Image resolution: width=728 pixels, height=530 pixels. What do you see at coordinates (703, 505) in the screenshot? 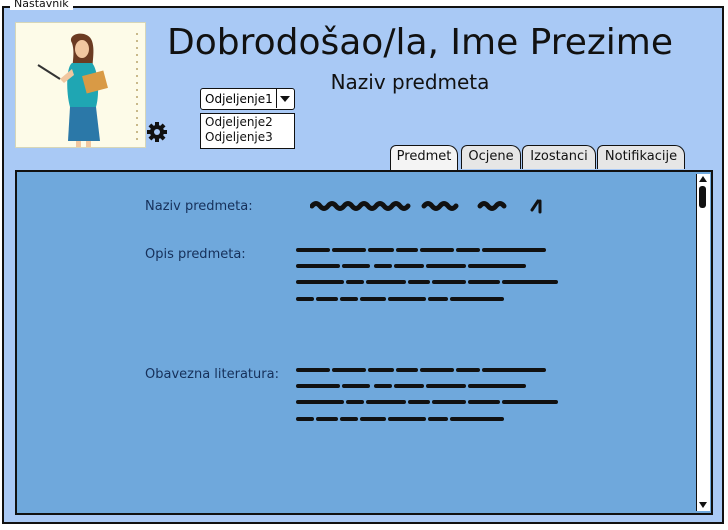
I see `scroll-down-icon` at bounding box center [703, 505].